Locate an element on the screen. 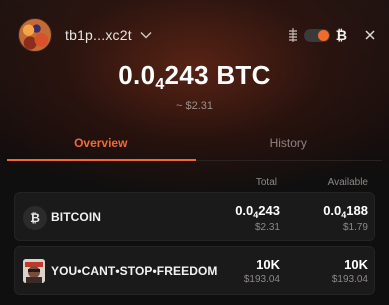 The image size is (389, 305). available-prefix: 0.0 is located at coordinates (332, 210).